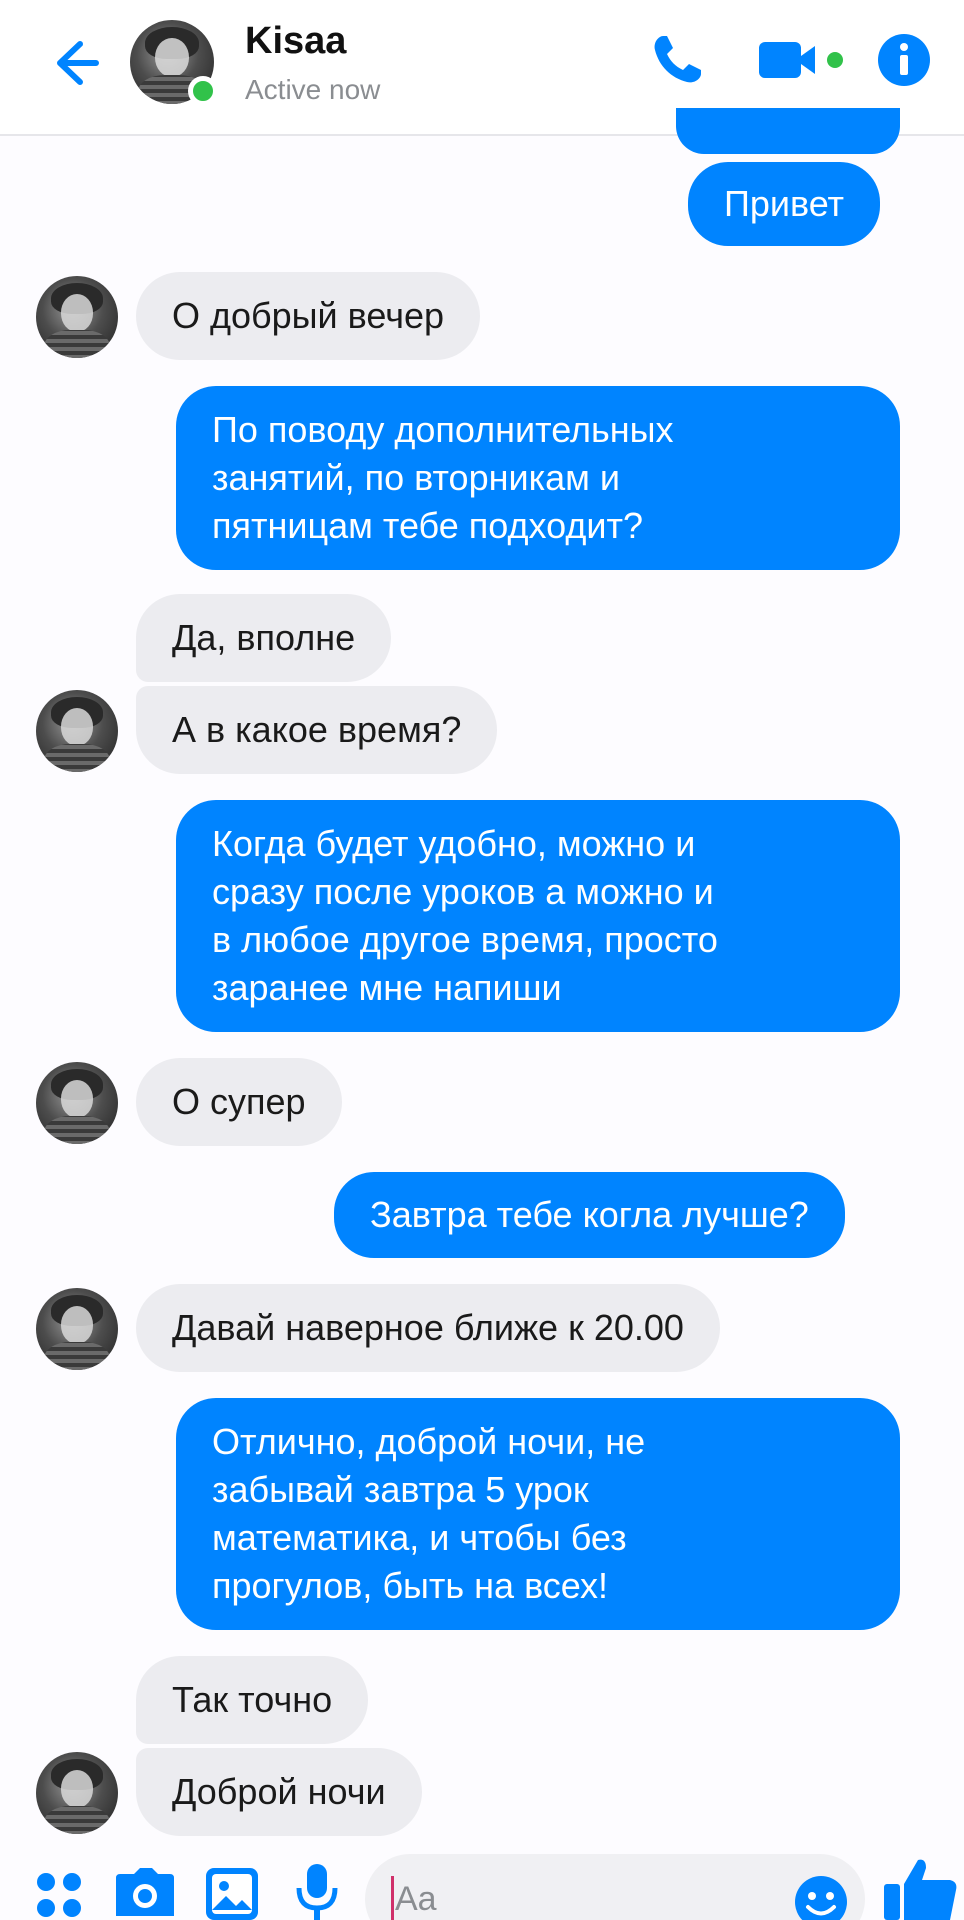  I want to click on message-bubble-outgoing: Привет, so click(784, 204).